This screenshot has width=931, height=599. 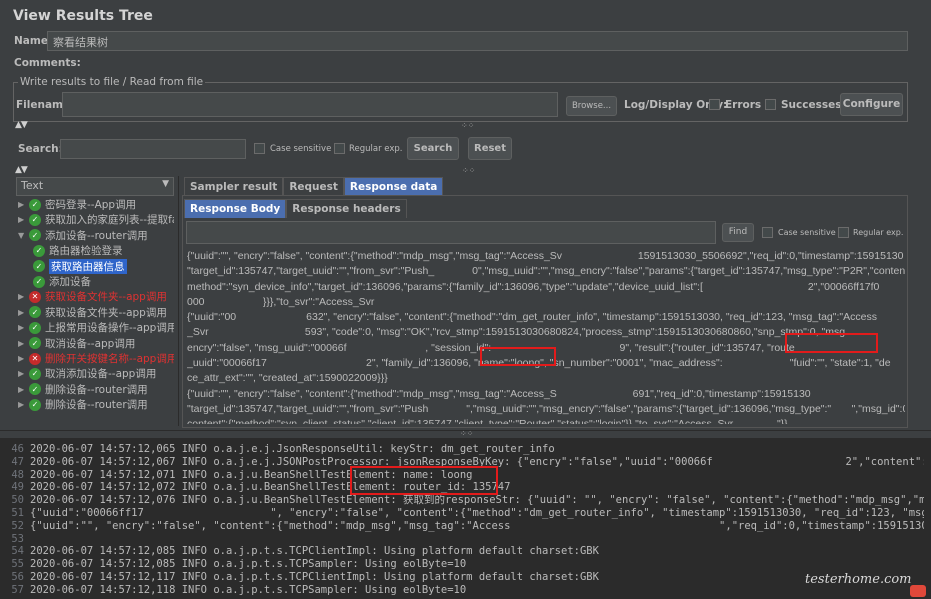 What do you see at coordinates (301, 149) in the screenshot?
I see `case-sensitive-label: Case sensitive` at bounding box center [301, 149].